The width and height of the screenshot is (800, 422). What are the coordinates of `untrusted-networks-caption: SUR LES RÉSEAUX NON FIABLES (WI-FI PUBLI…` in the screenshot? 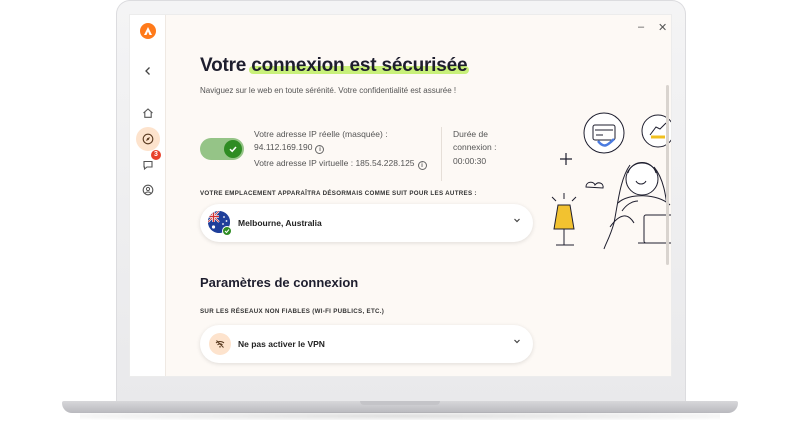 It's located at (292, 311).